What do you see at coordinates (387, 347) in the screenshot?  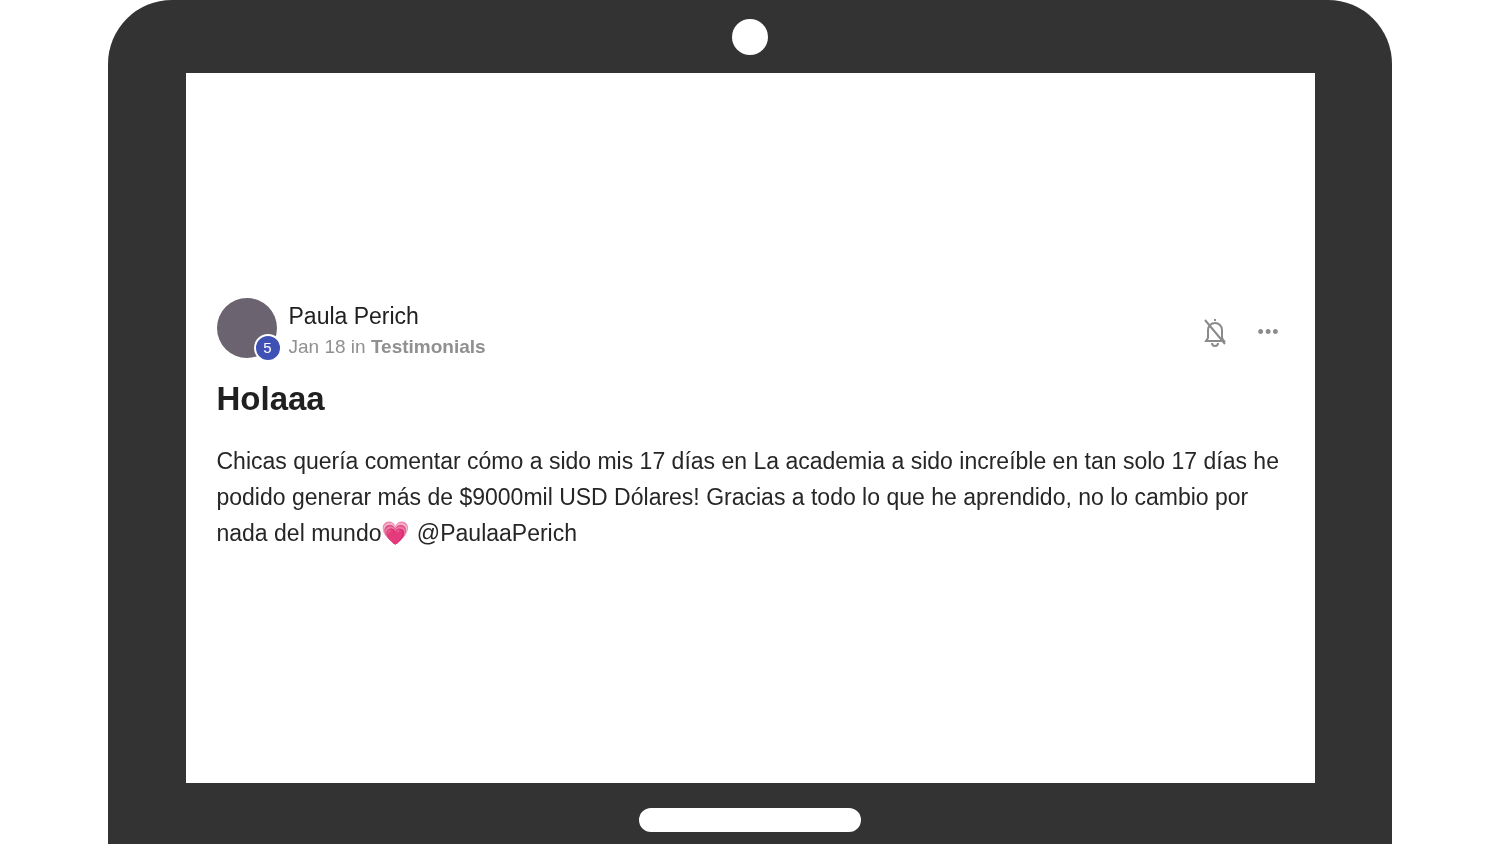 I see `post-meta: Jan 18 in Testimonials` at bounding box center [387, 347].